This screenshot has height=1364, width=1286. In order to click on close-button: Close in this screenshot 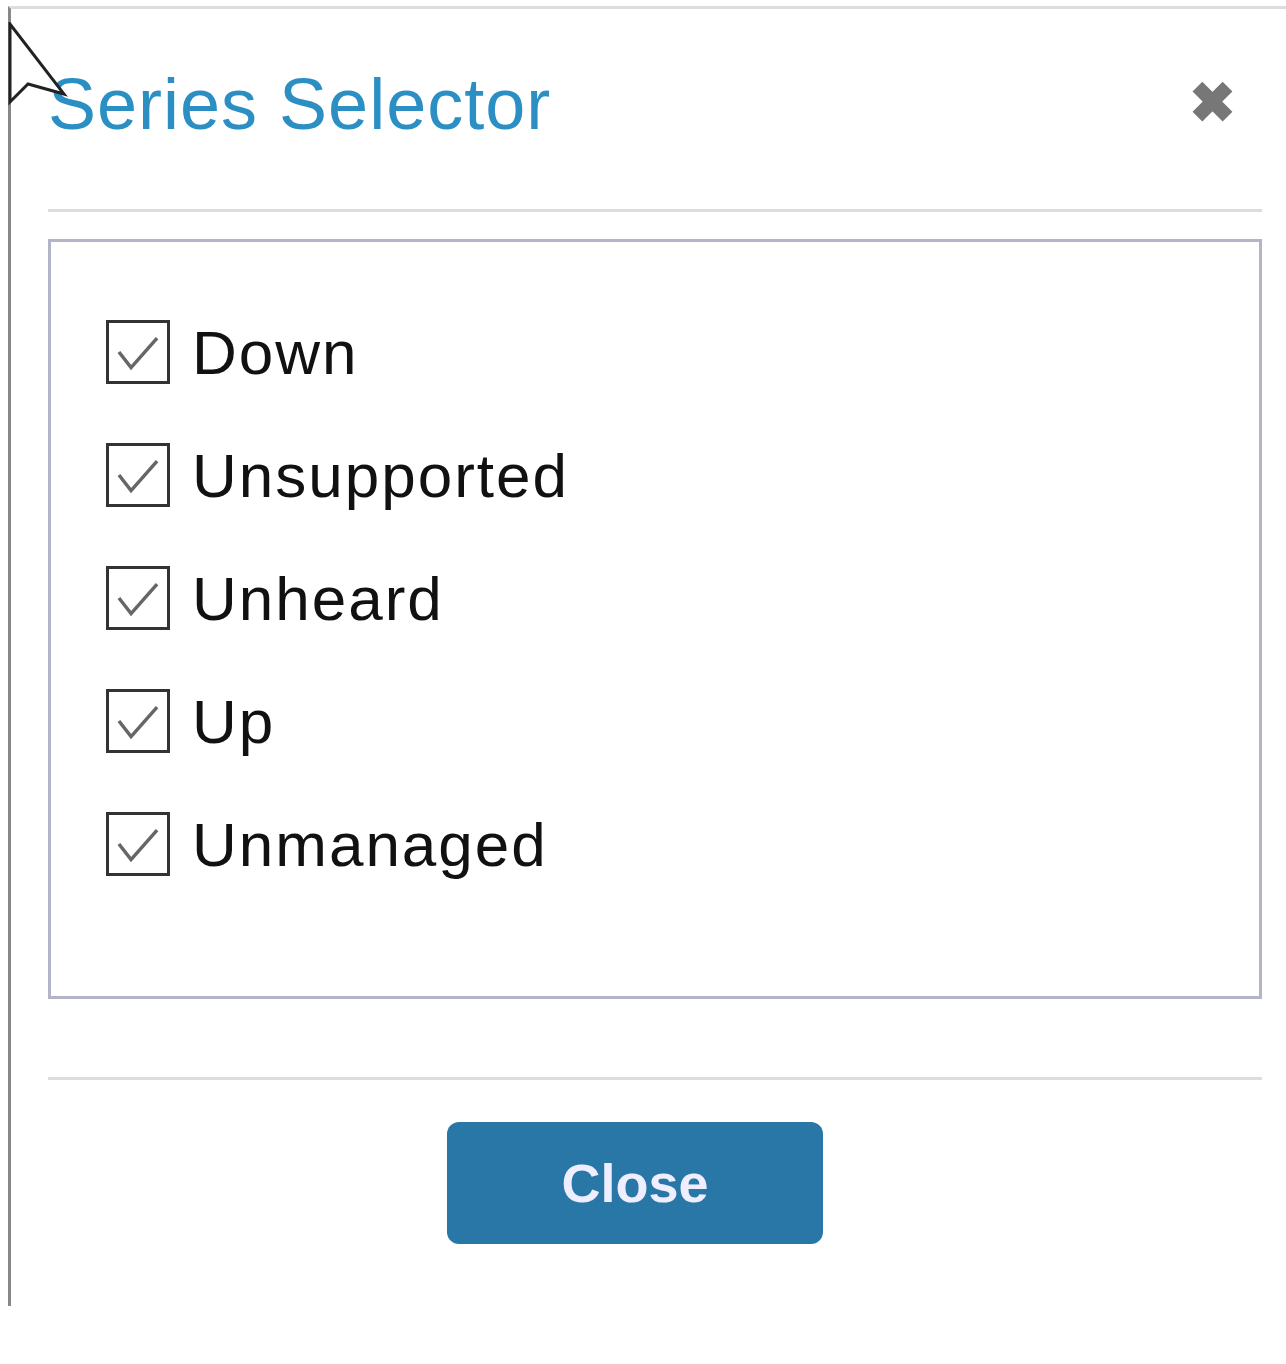, I will do `click(635, 1183)`.